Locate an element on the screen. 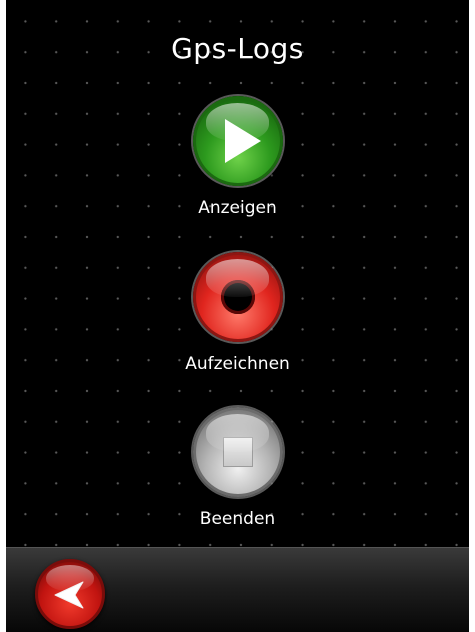 The width and height of the screenshot is (475, 632). stop-button: Beenden is located at coordinates (238, 468).